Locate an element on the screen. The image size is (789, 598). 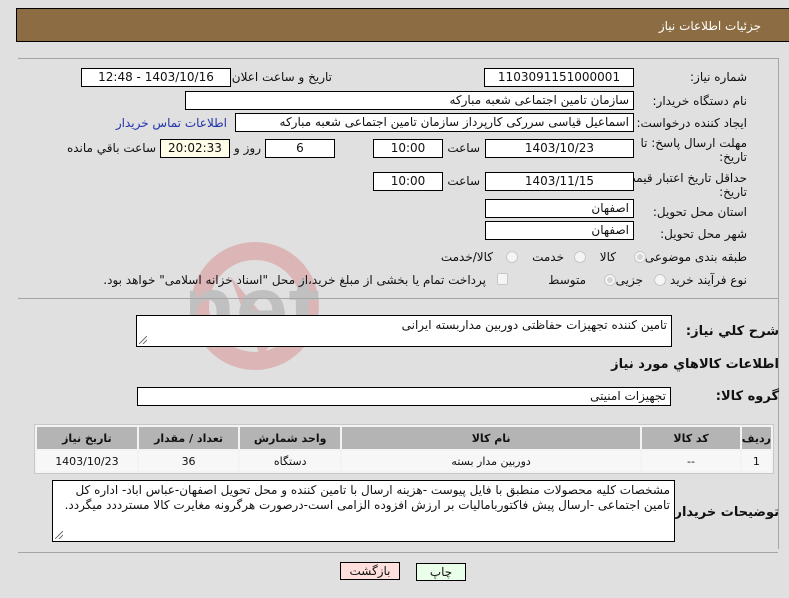
print-button: چاپ is located at coordinates (441, 572).